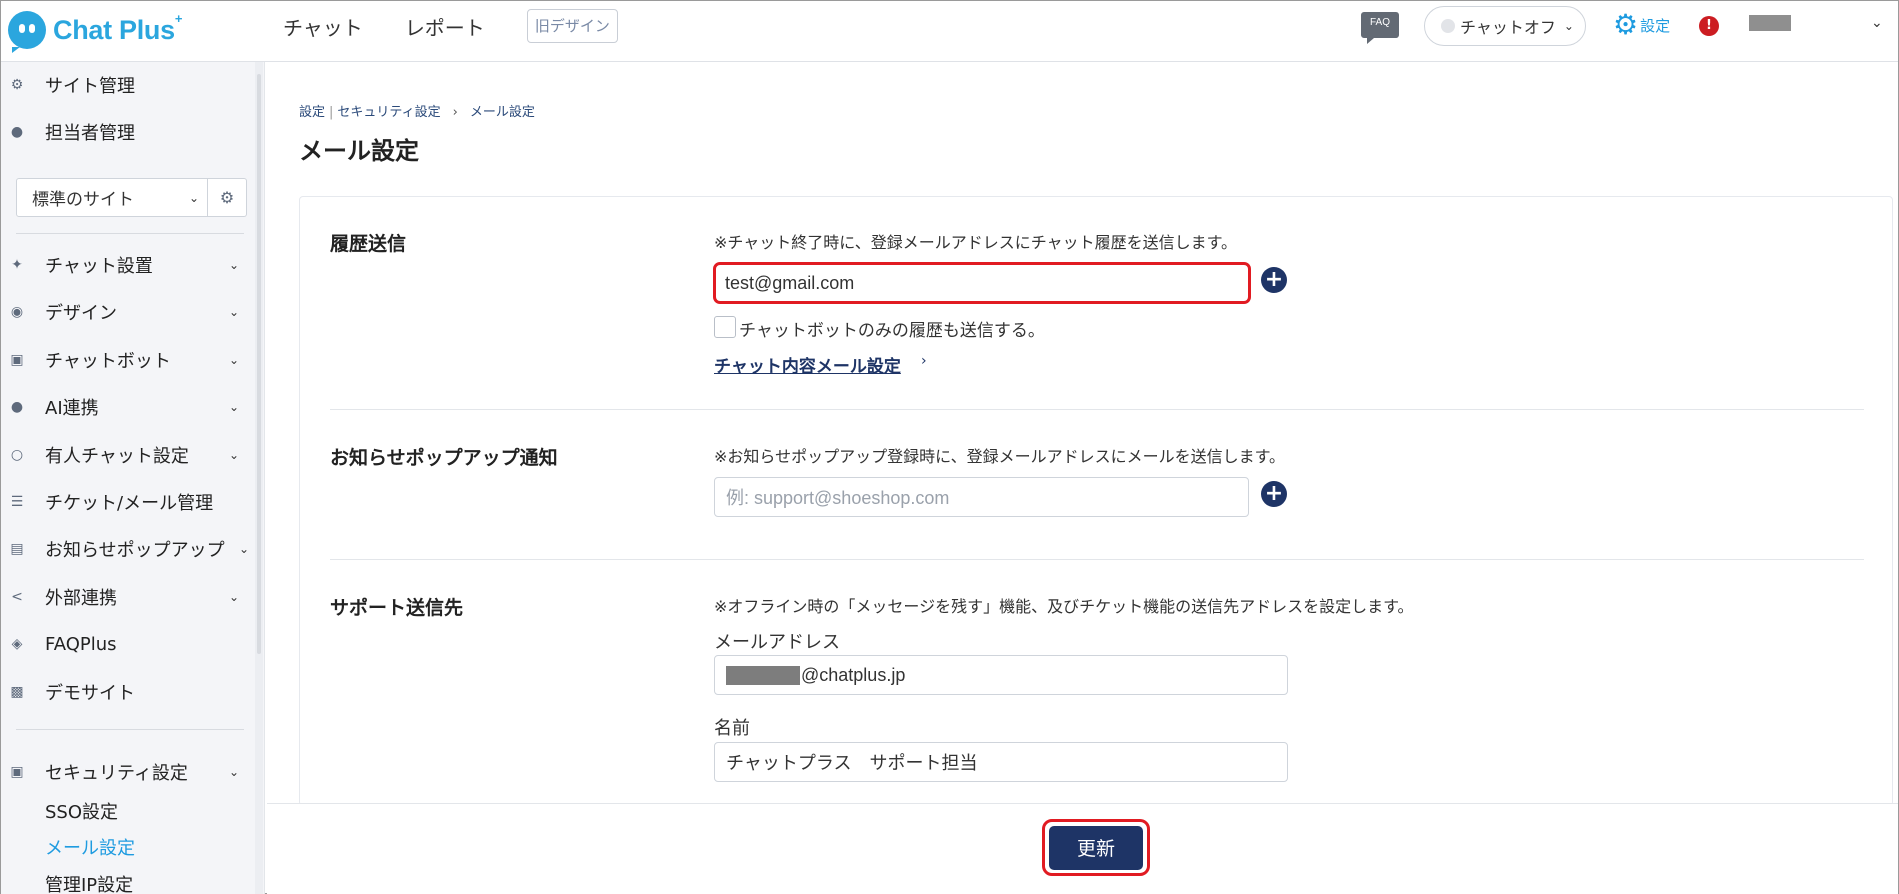 This screenshot has width=1899, height=894. I want to click on sidebar-item-label: チャットボット, so click(108, 361).